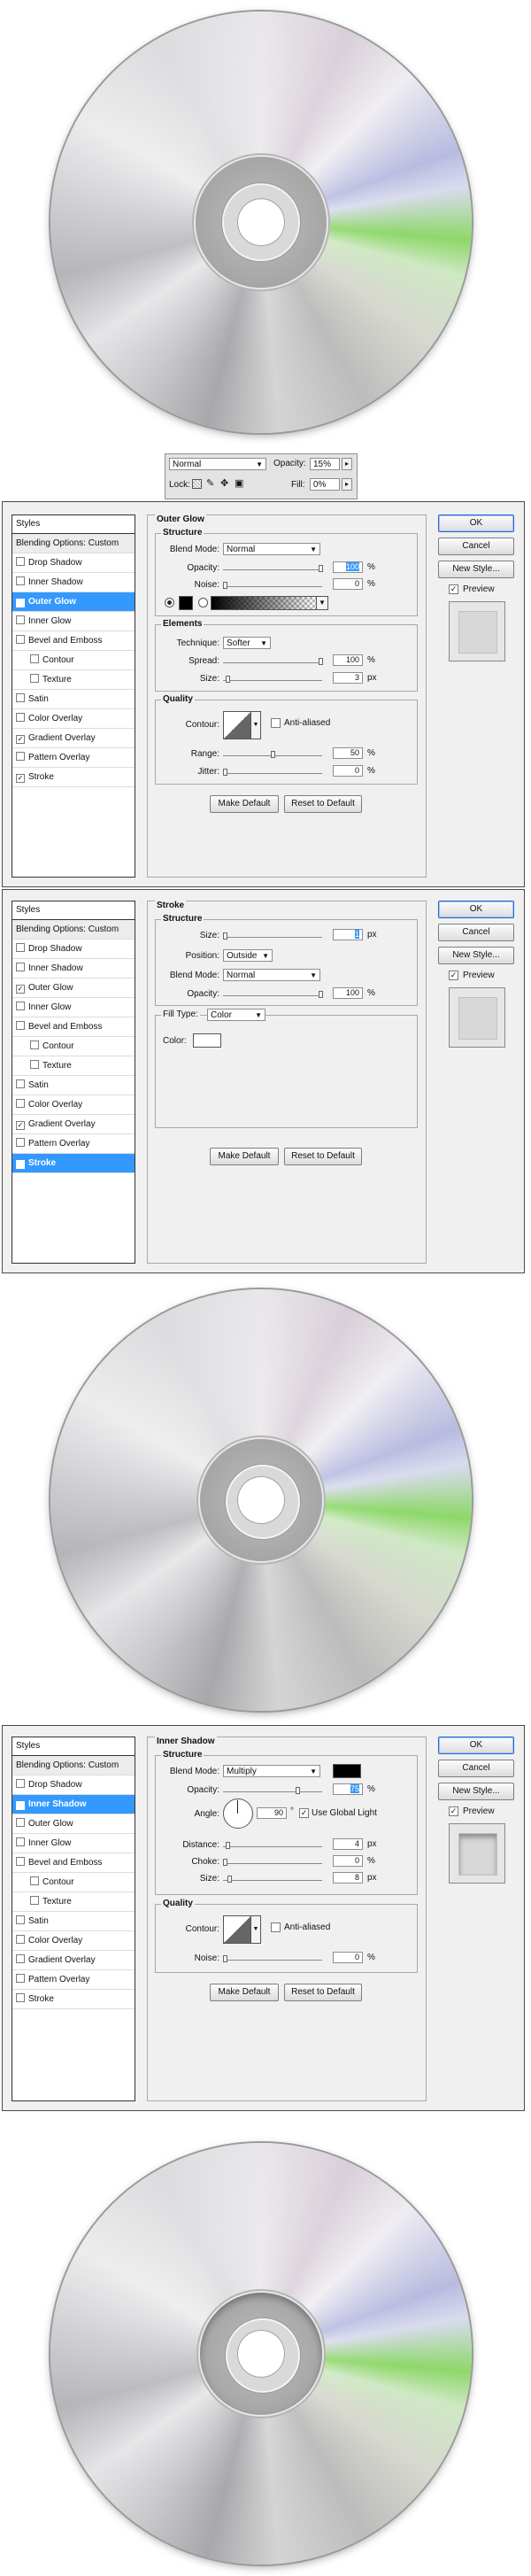  Describe the element at coordinates (304, 1813) in the screenshot. I see `use-global-light-checkbox: ✓` at that location.